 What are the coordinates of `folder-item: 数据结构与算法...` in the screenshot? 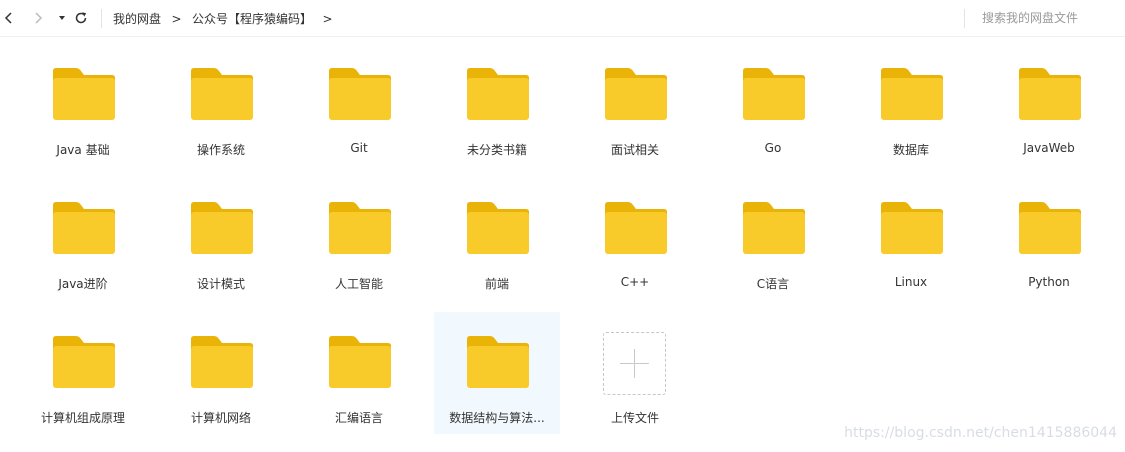 It's located at (497, 373).